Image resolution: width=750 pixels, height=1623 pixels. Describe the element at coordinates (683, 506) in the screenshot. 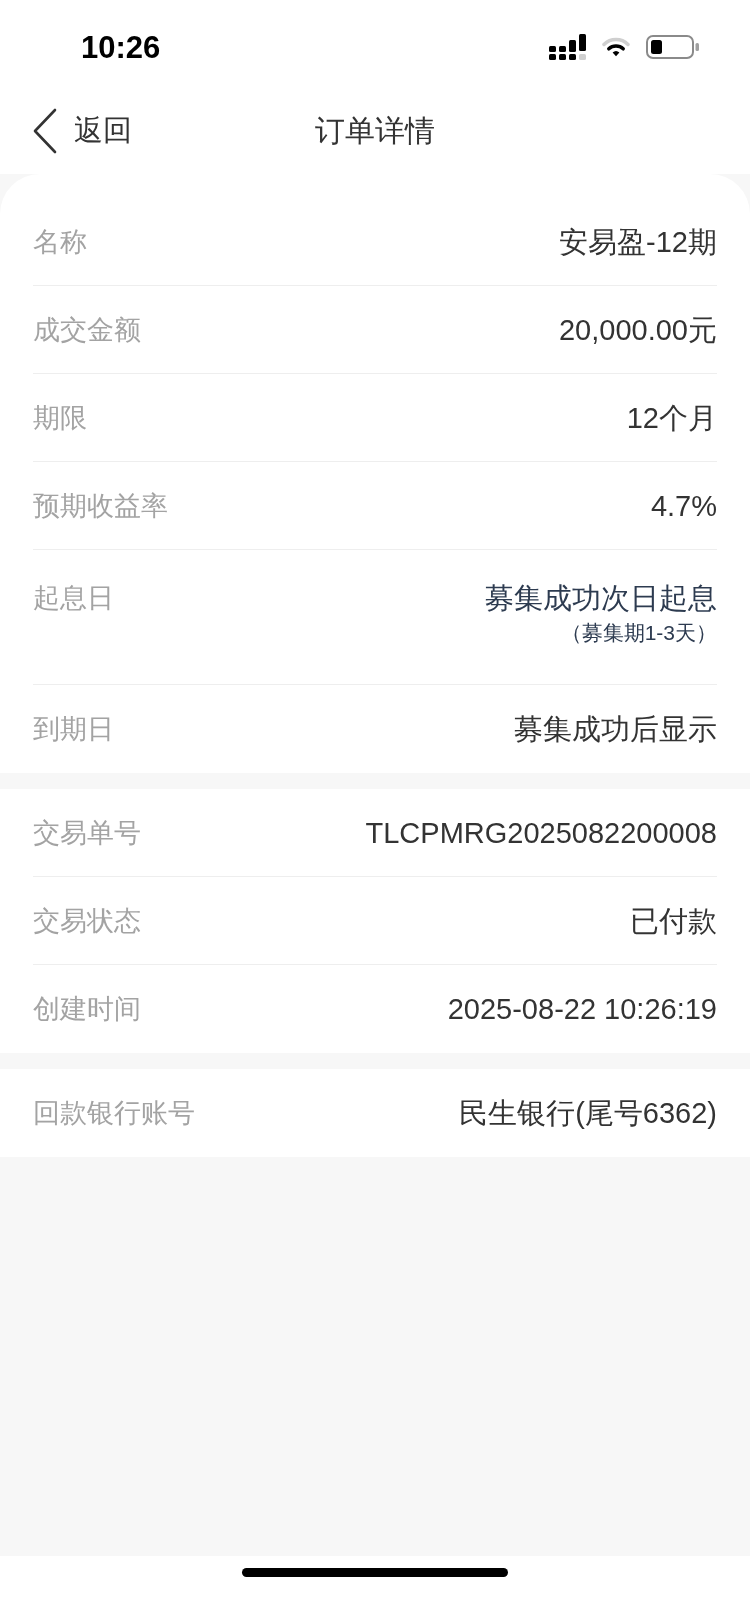

I see `field-value: 4.7%` at that location.